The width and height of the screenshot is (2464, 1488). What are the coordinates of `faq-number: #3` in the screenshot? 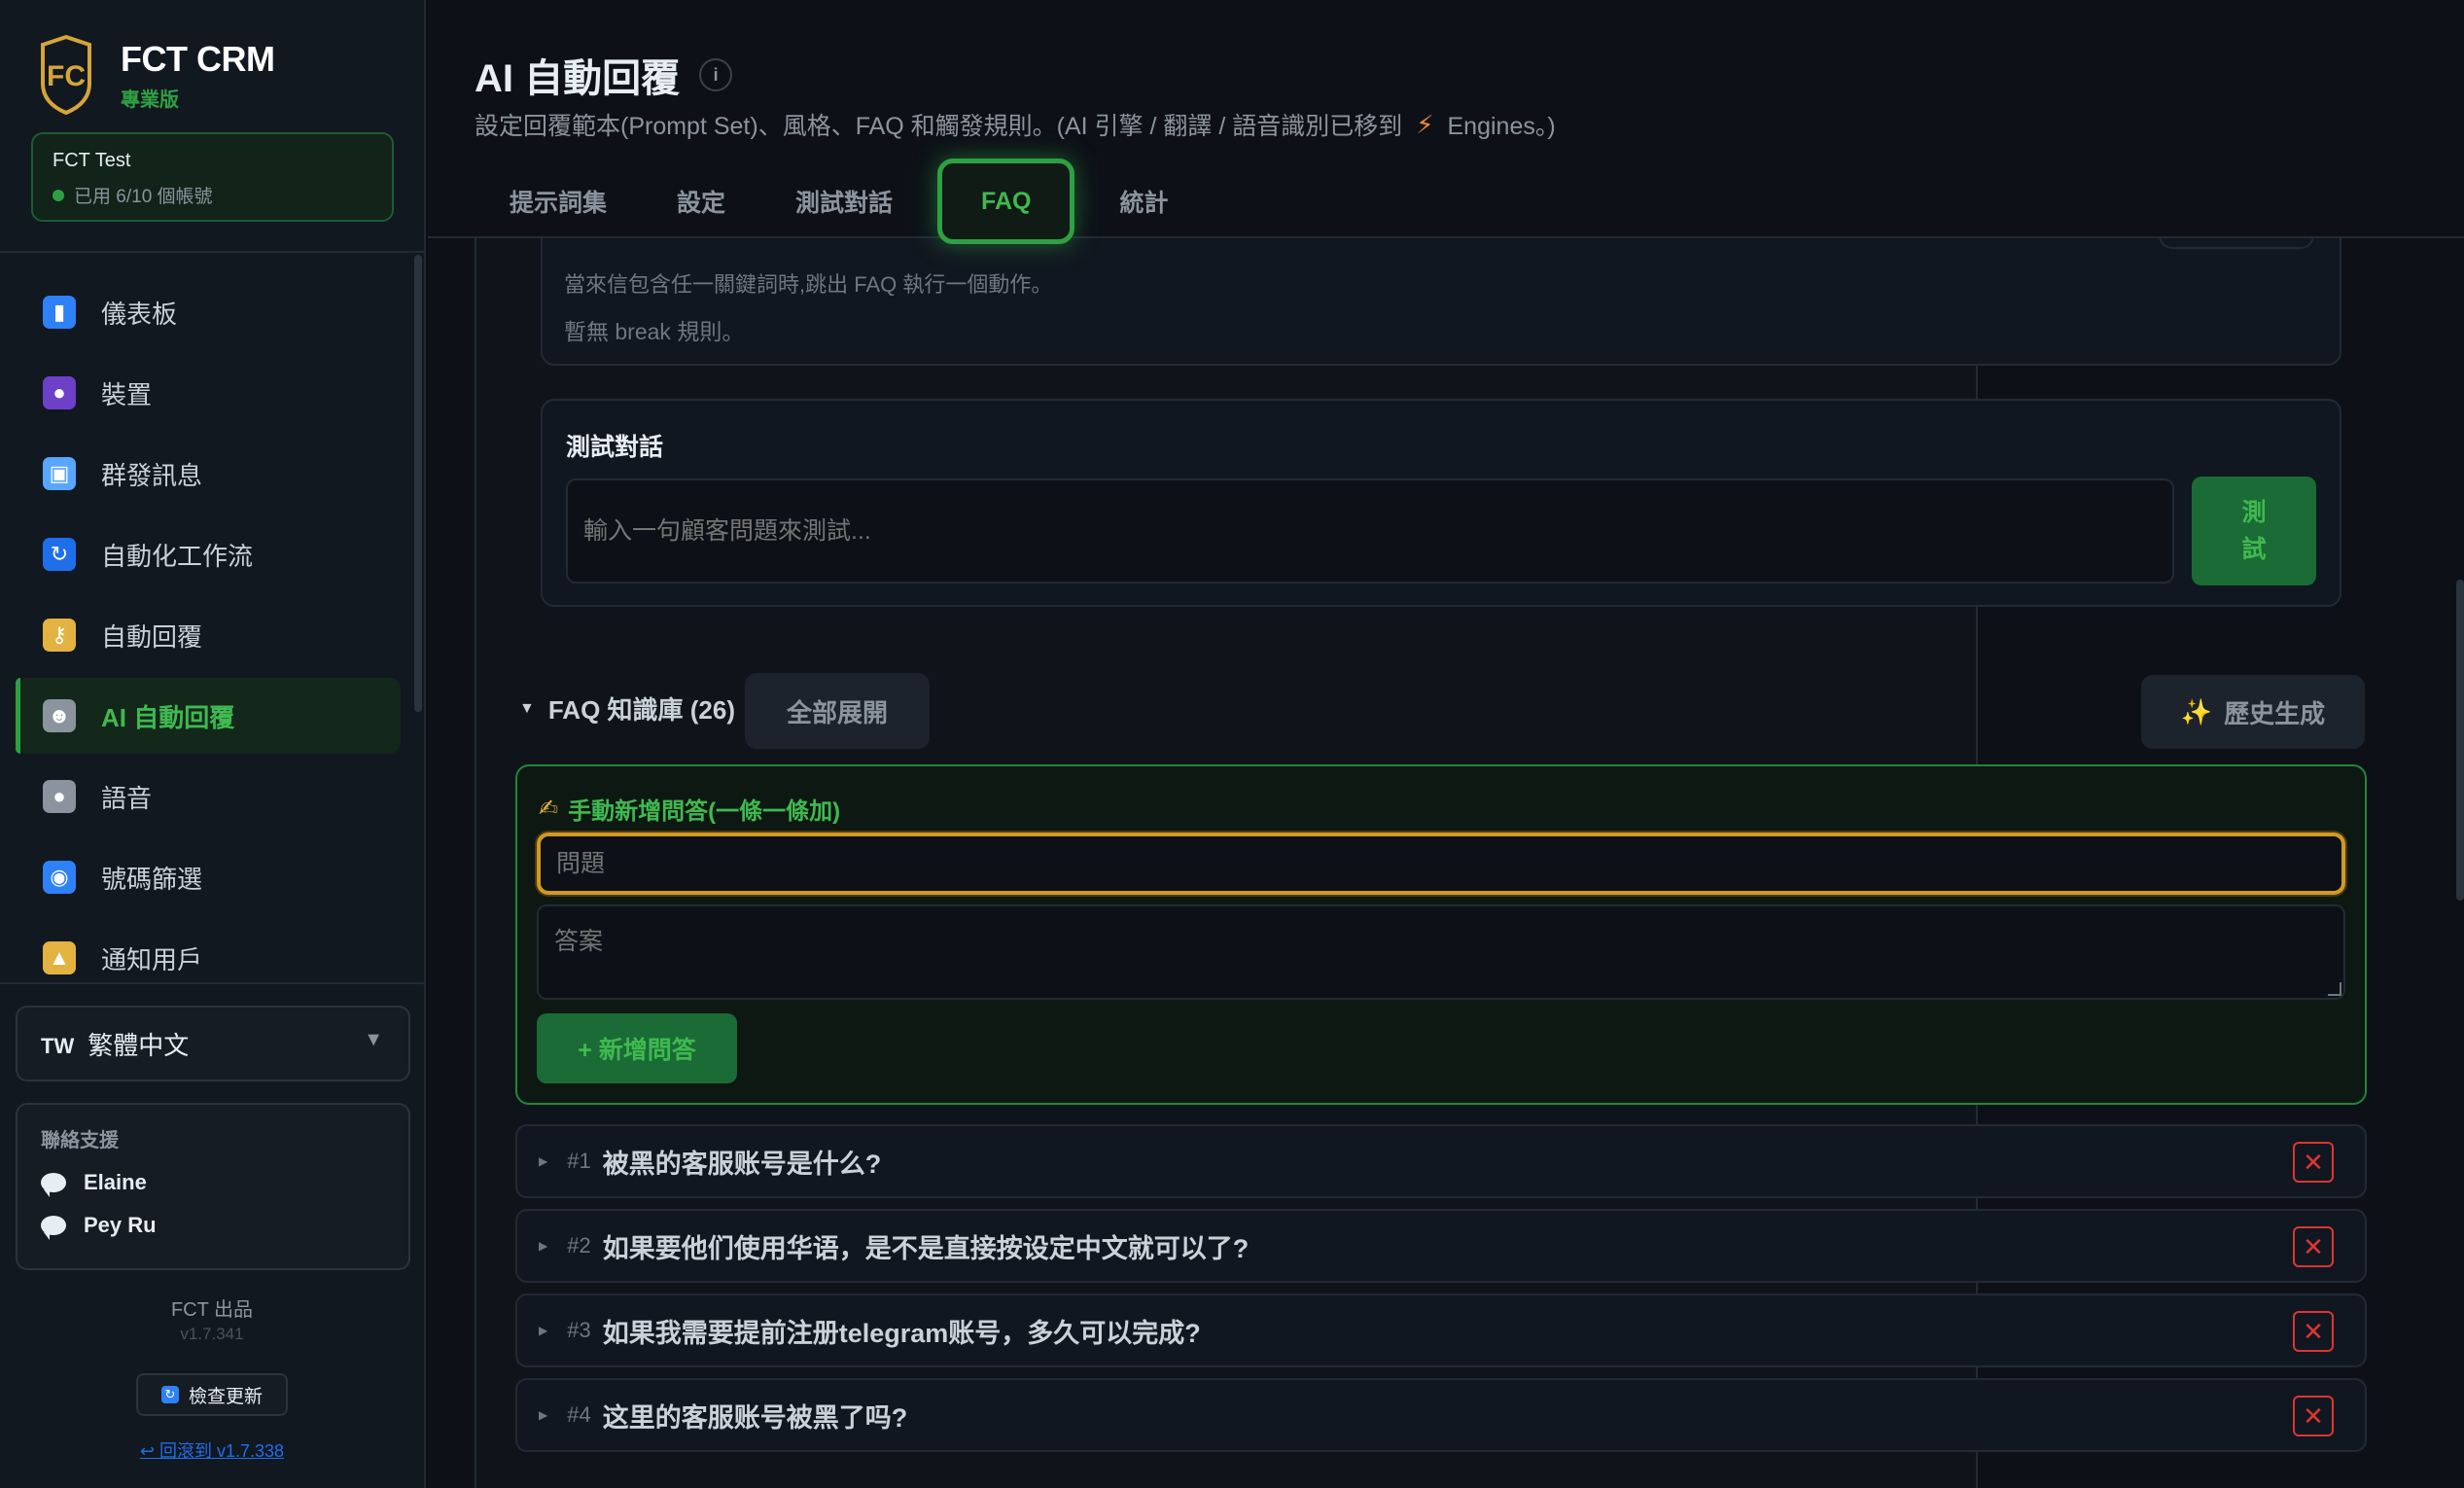 It's located at (579, 1330).